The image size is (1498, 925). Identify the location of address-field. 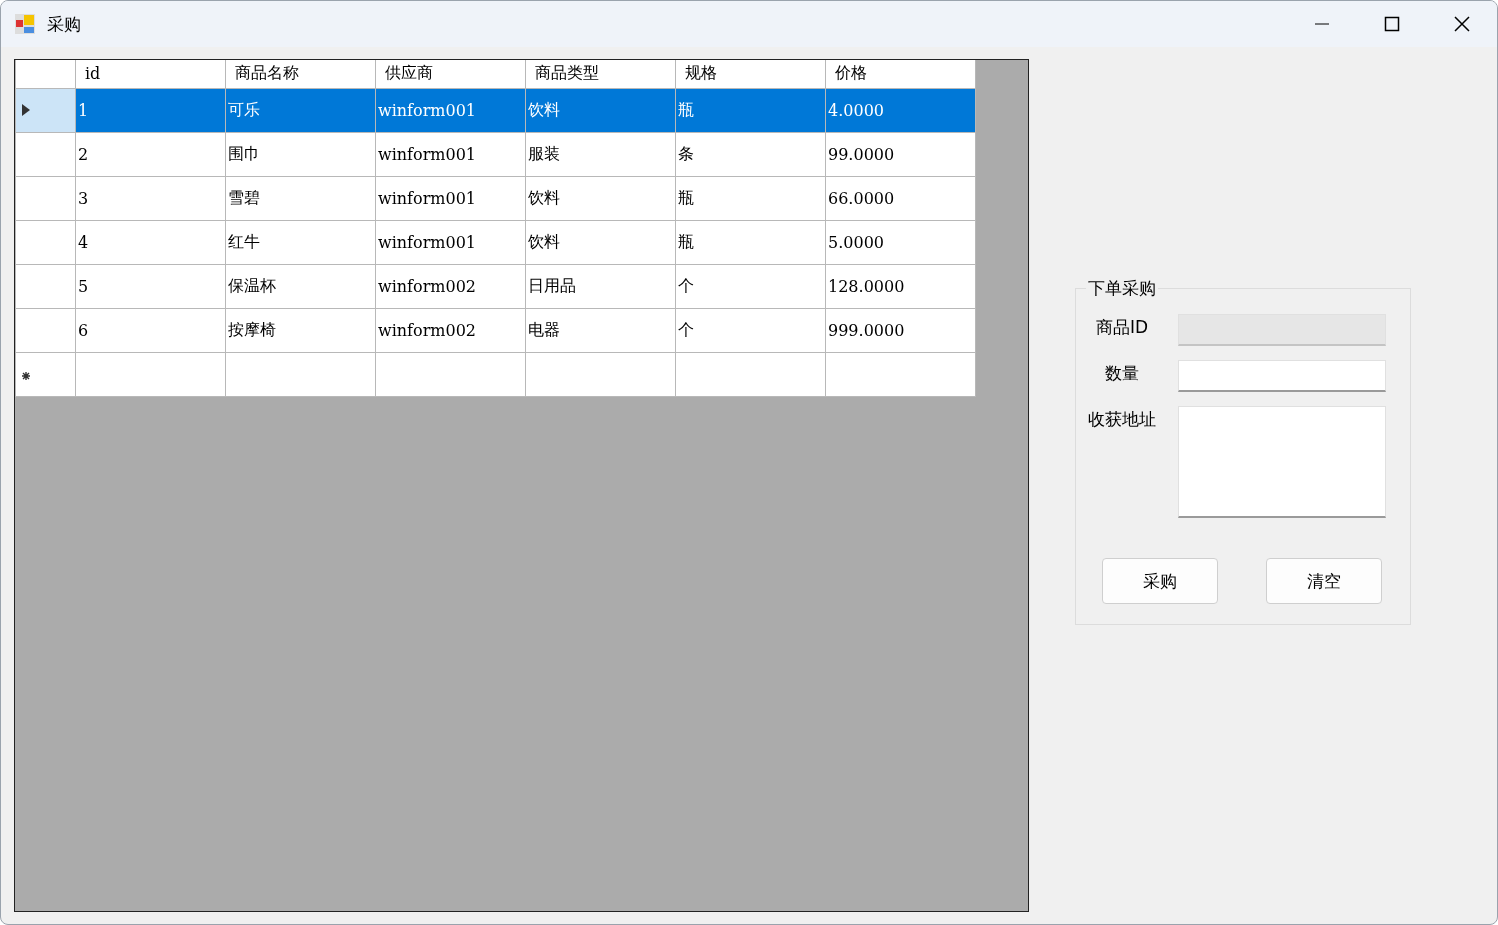
(1282, 462).